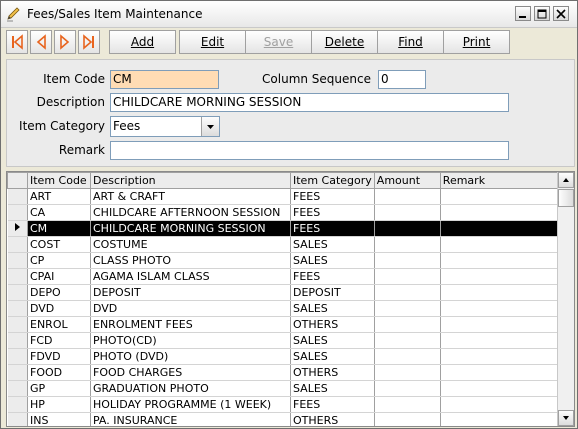  I want to click on item-code-cell: CA, so click(59, 212).